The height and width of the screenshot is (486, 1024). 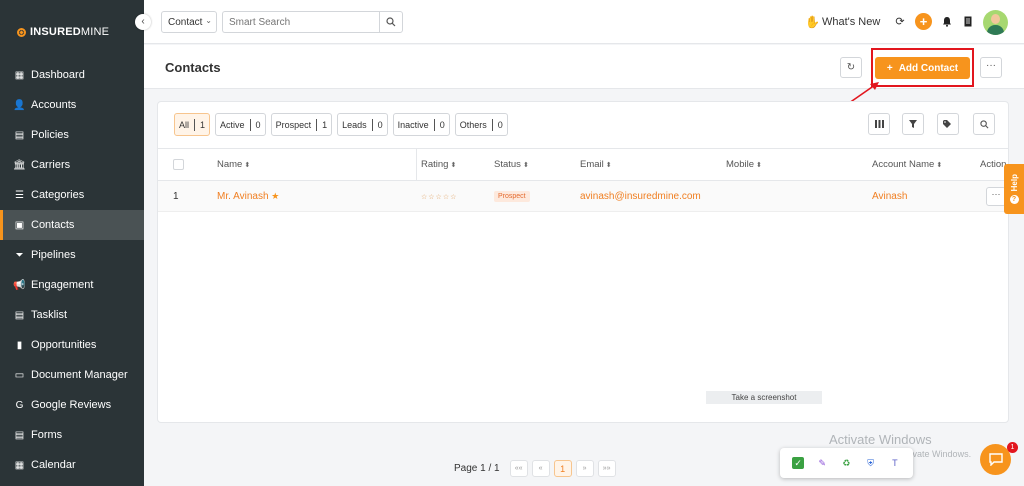 I want to click on sidebar-item-pipelines: ⏷ Pipelines, so click(x=72, y=255).